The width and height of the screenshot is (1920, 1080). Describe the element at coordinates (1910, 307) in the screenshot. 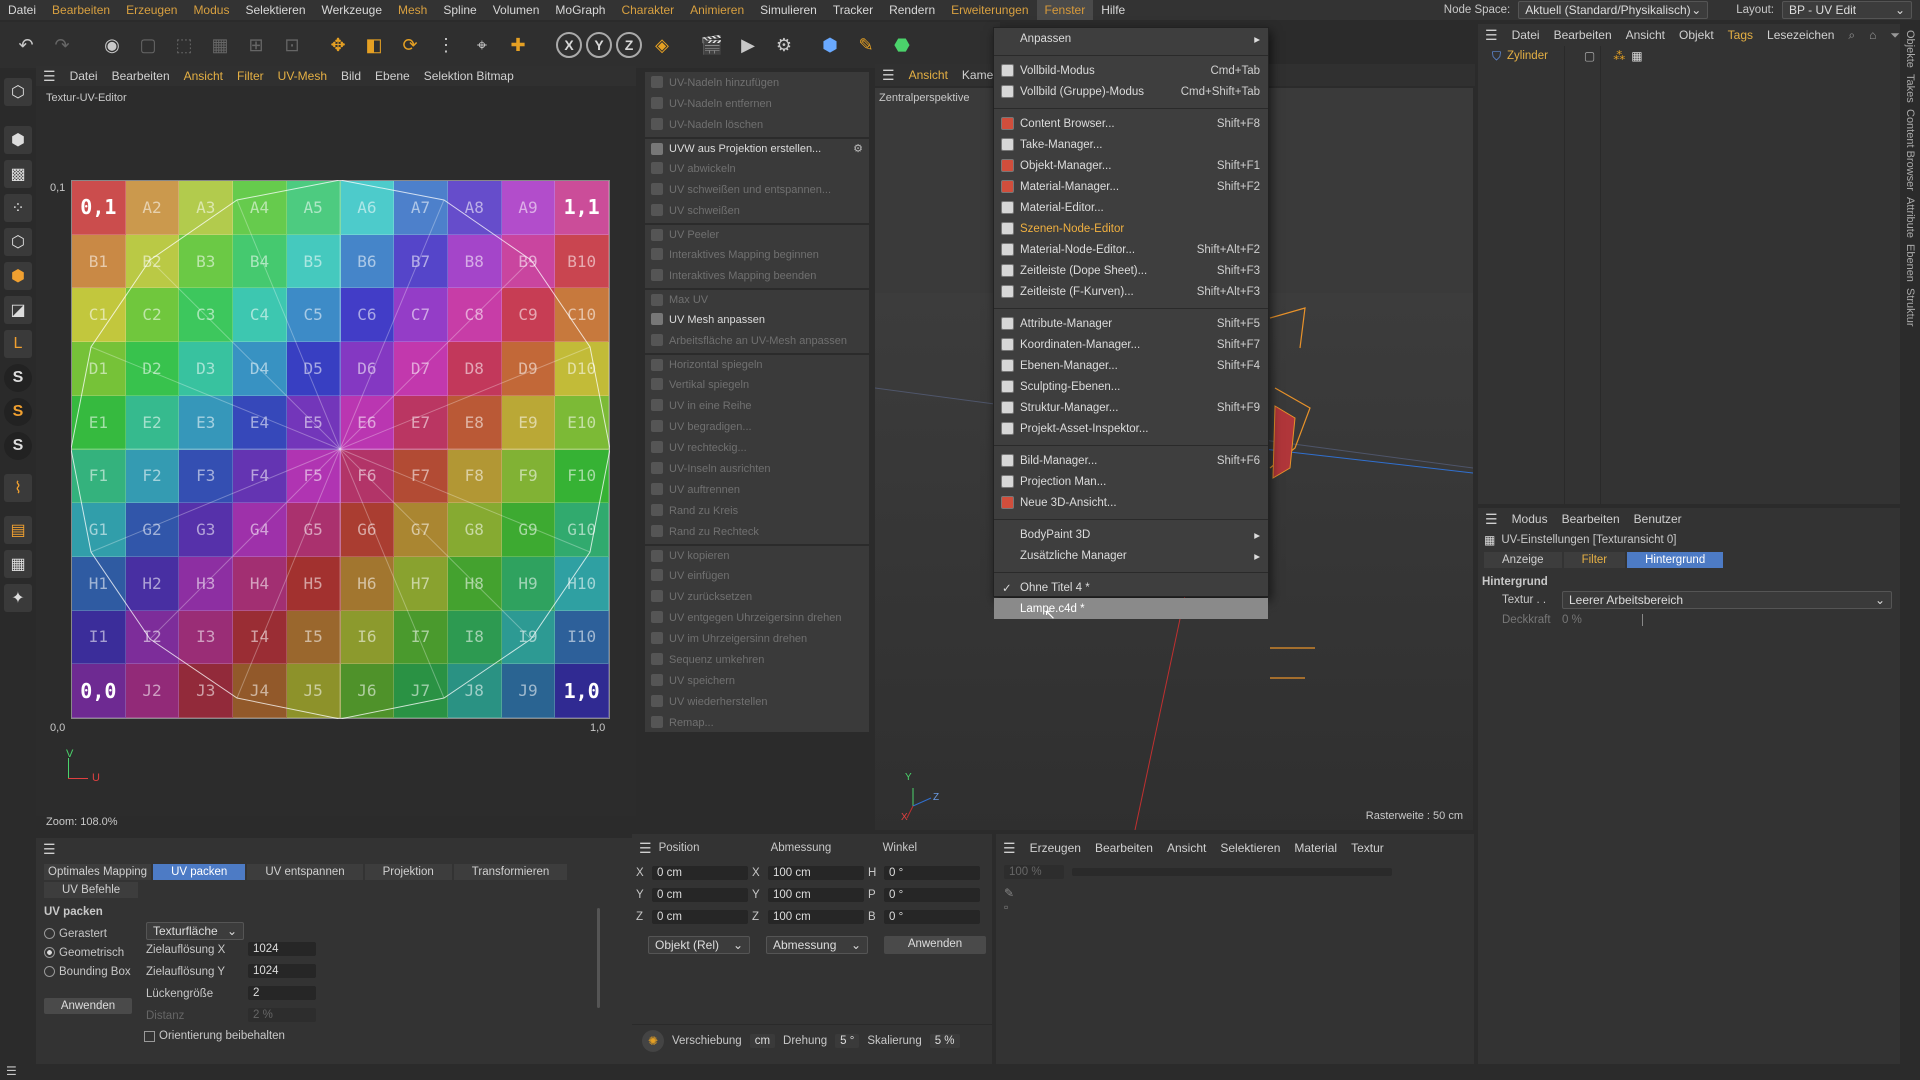

I see `right-tab-5: Struktur` at that location.